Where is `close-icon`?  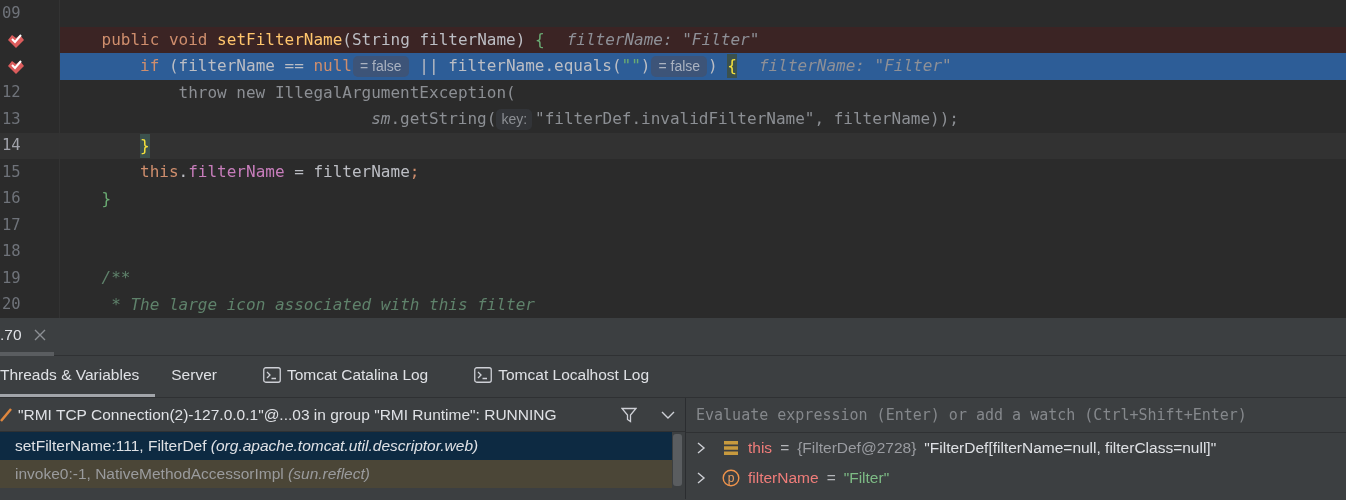 close-icon is located at coordinates (39, 334).